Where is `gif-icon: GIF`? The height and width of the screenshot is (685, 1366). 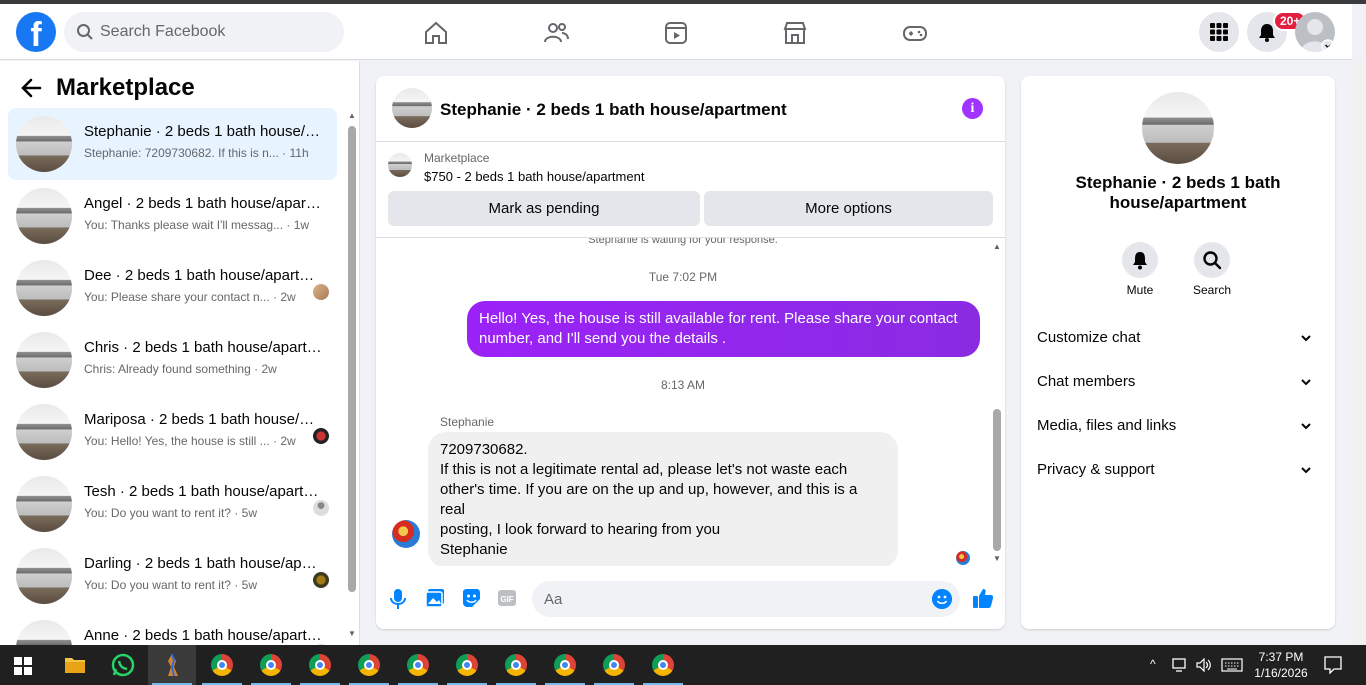
gif-icon: GIF is located at coordinates (507, 598).